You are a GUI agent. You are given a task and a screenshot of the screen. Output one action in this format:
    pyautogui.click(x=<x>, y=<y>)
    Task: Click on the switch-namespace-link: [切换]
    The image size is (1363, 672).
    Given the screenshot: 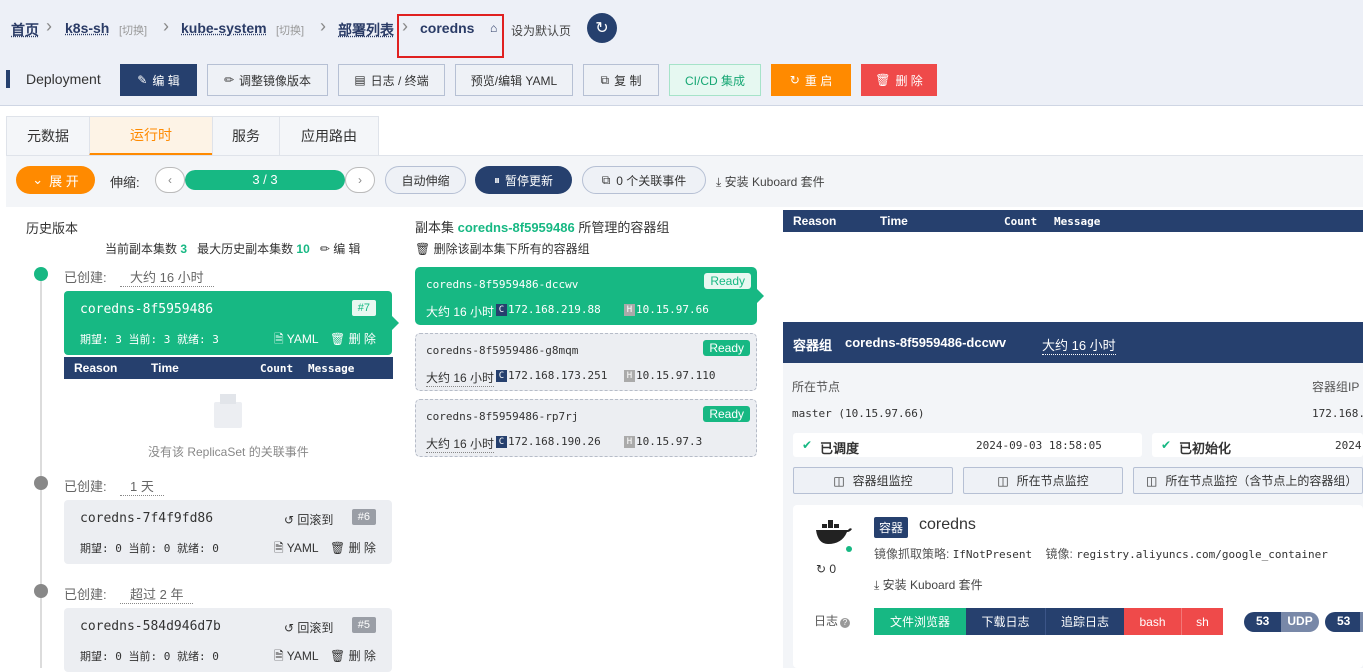 What is the action you would take?
    pyautogui.click(x=290, y=30)
    